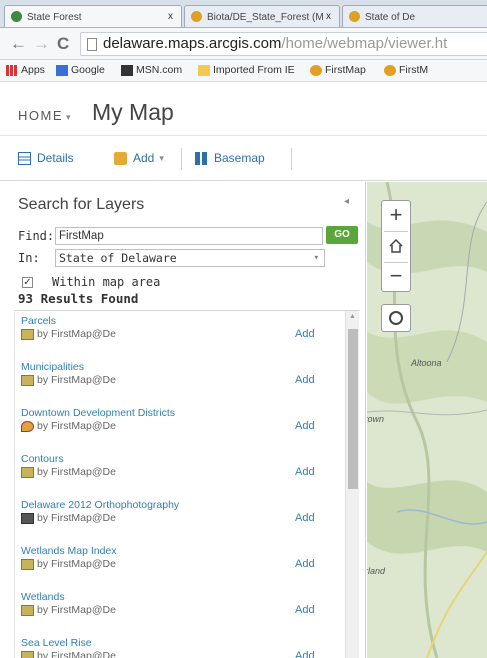 This screenshot has width=487, height=658. Describe the element at coordinates (133, 112) in the screenshot. I see `page-title: My Map` at that location.